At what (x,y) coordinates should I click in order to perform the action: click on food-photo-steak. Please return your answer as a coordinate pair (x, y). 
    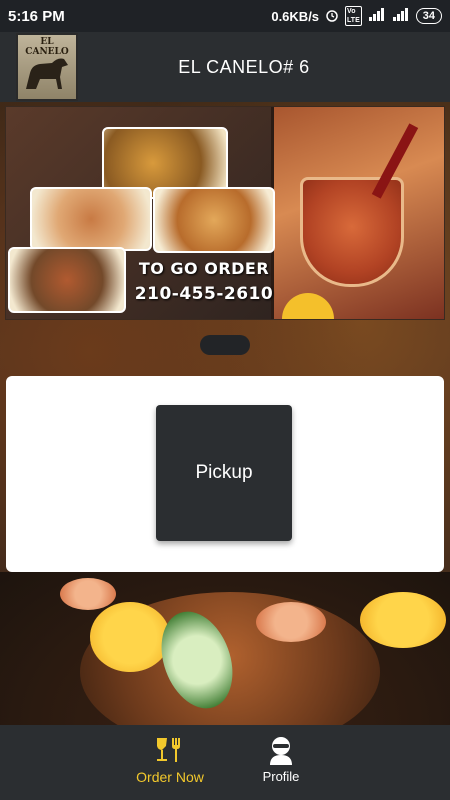
    Looking at the image, I should click on (67, 280).